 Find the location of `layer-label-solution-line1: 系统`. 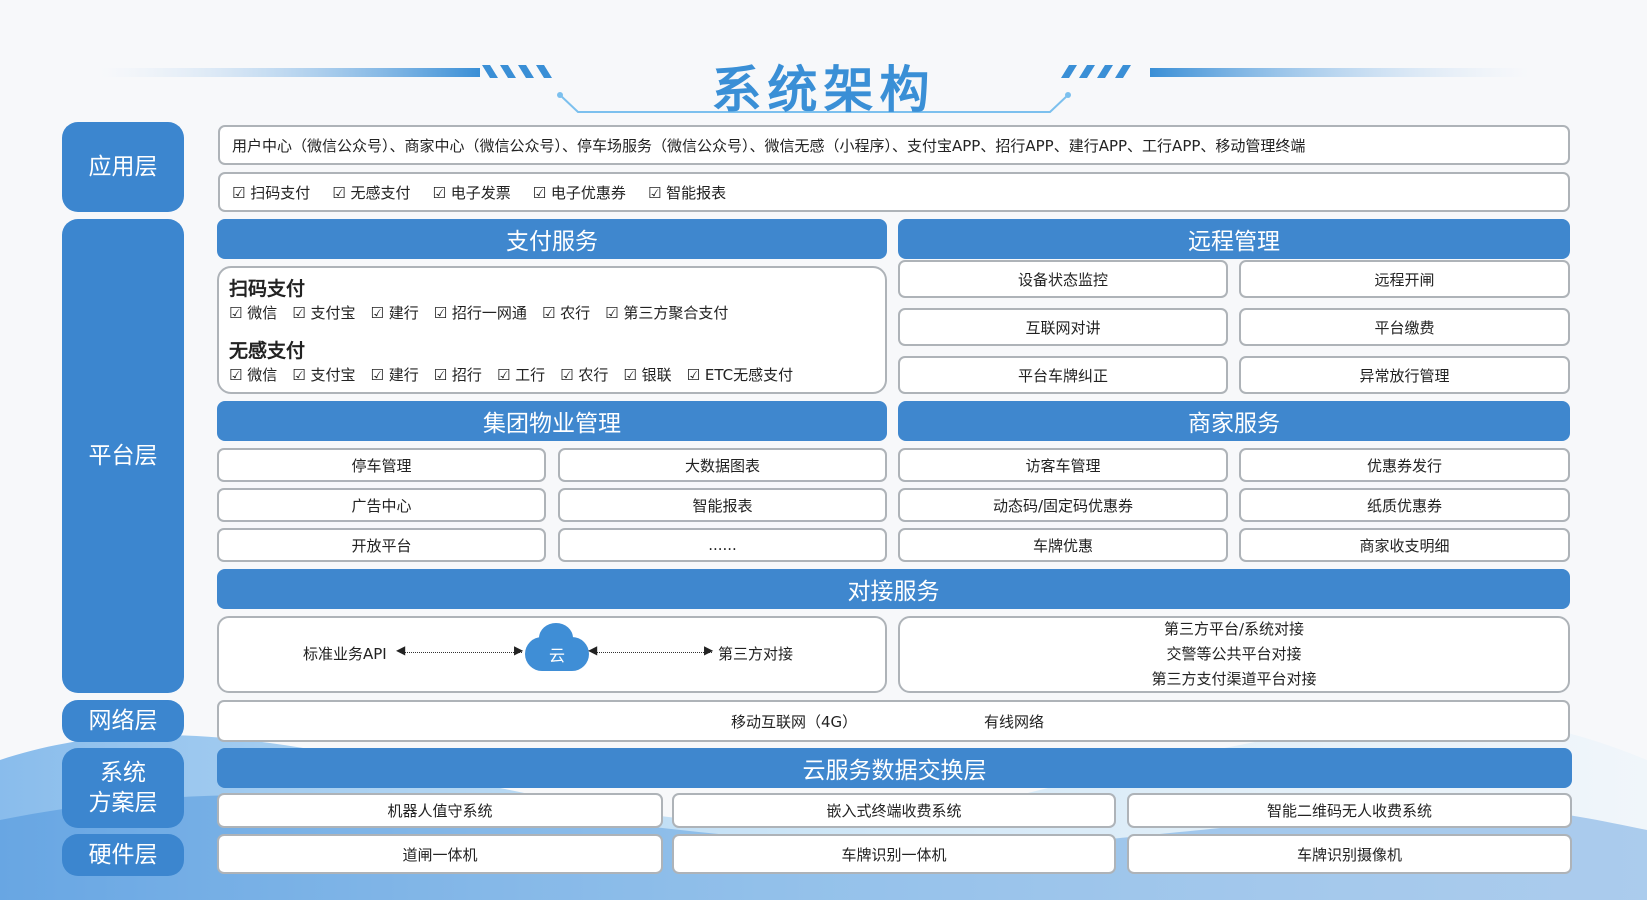

layer-label-solution-line1: 系统 is located at coordinates (123, 773).